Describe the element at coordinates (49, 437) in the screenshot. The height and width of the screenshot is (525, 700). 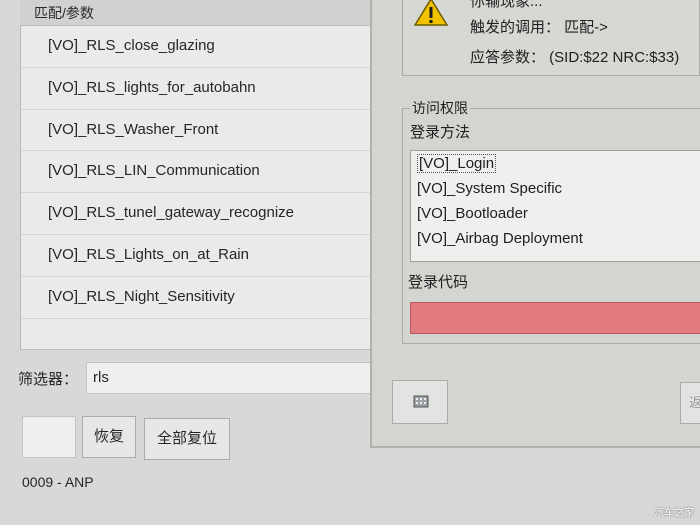
I see `blank-button` at that location.